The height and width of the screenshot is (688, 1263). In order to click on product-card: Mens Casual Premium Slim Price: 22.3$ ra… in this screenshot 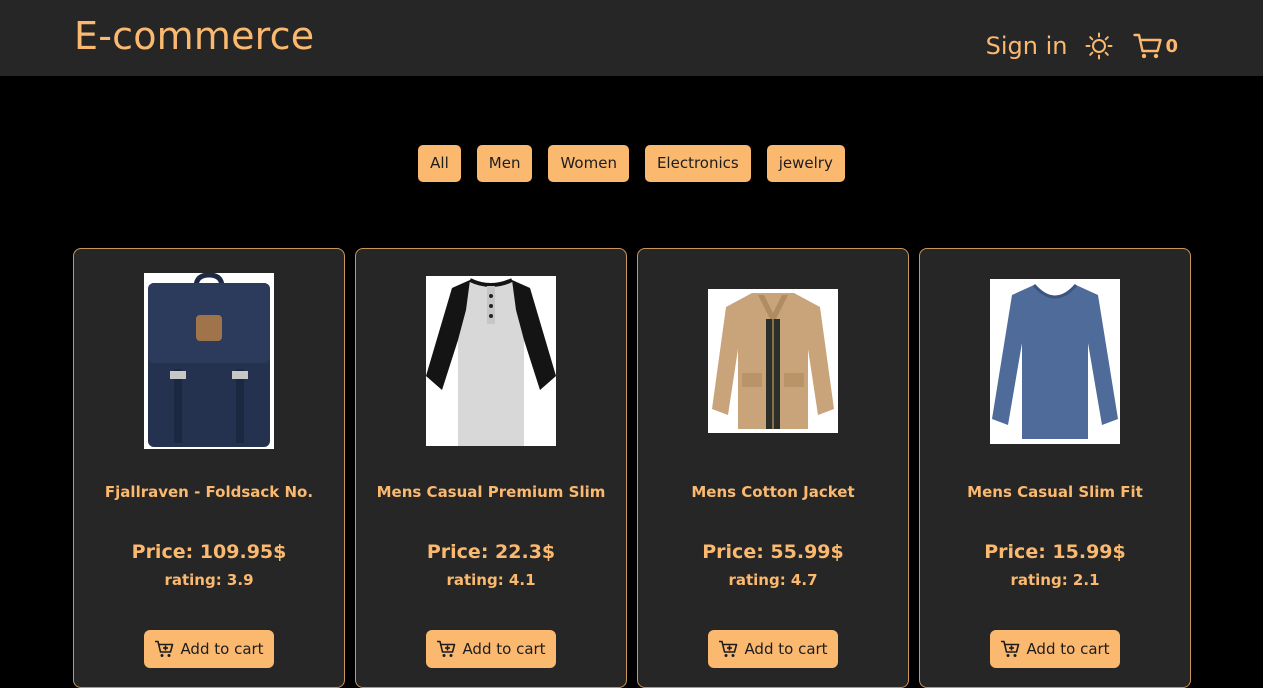, I will do `click(491, 468)`.